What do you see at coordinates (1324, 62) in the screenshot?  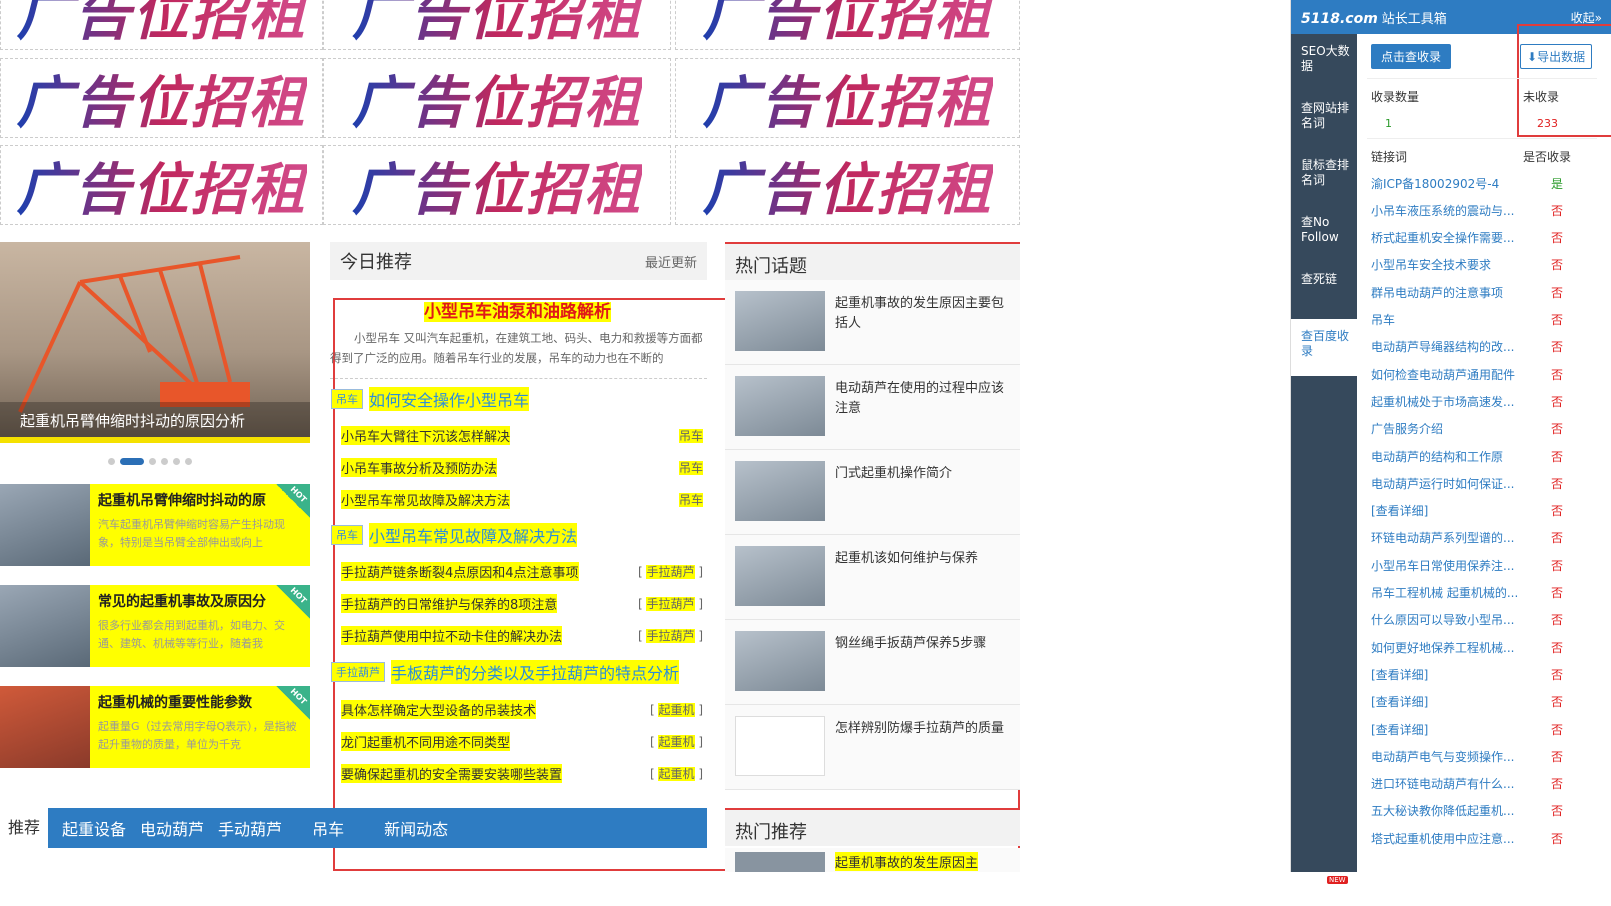 I see `menu-seo-data: SEO大数据` at bounding box center [1324, 62].